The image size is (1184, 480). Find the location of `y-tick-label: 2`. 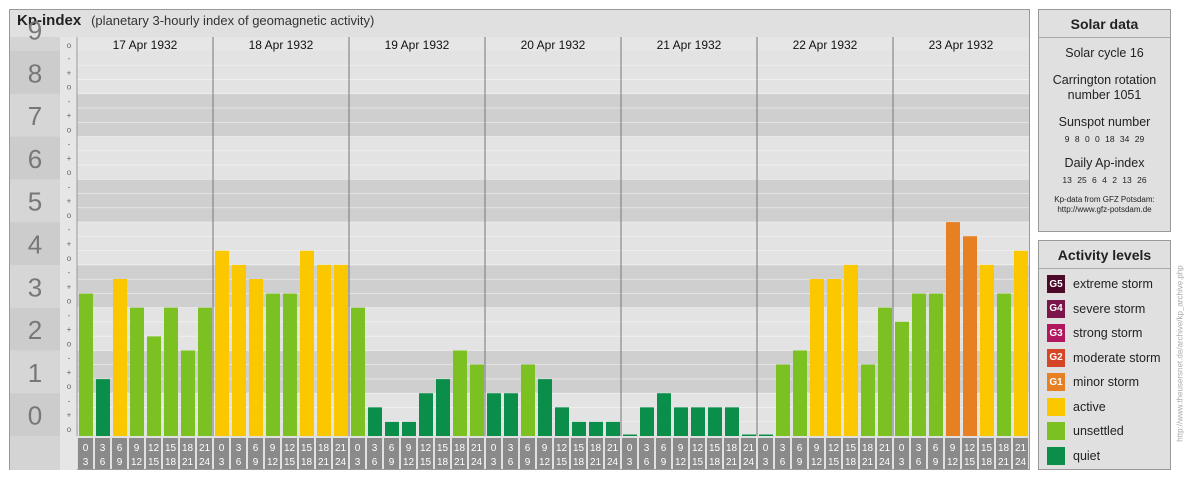

y-tick-label: 2 is located at coordinates (35, 330).